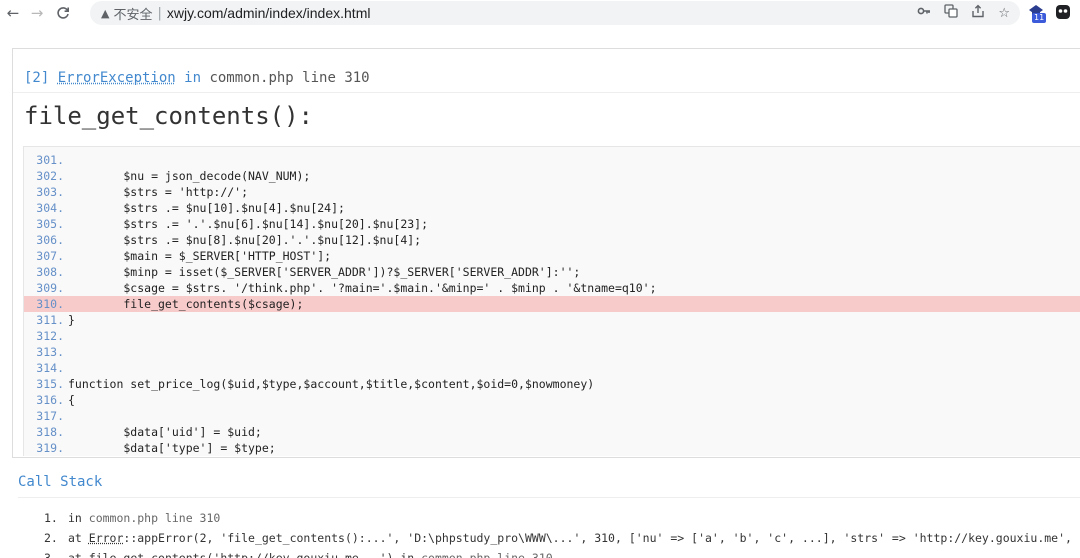 Image resolution: width=1080 pixels, height=558 pixels. I want to click on line-number: 308., so click(46, 272).